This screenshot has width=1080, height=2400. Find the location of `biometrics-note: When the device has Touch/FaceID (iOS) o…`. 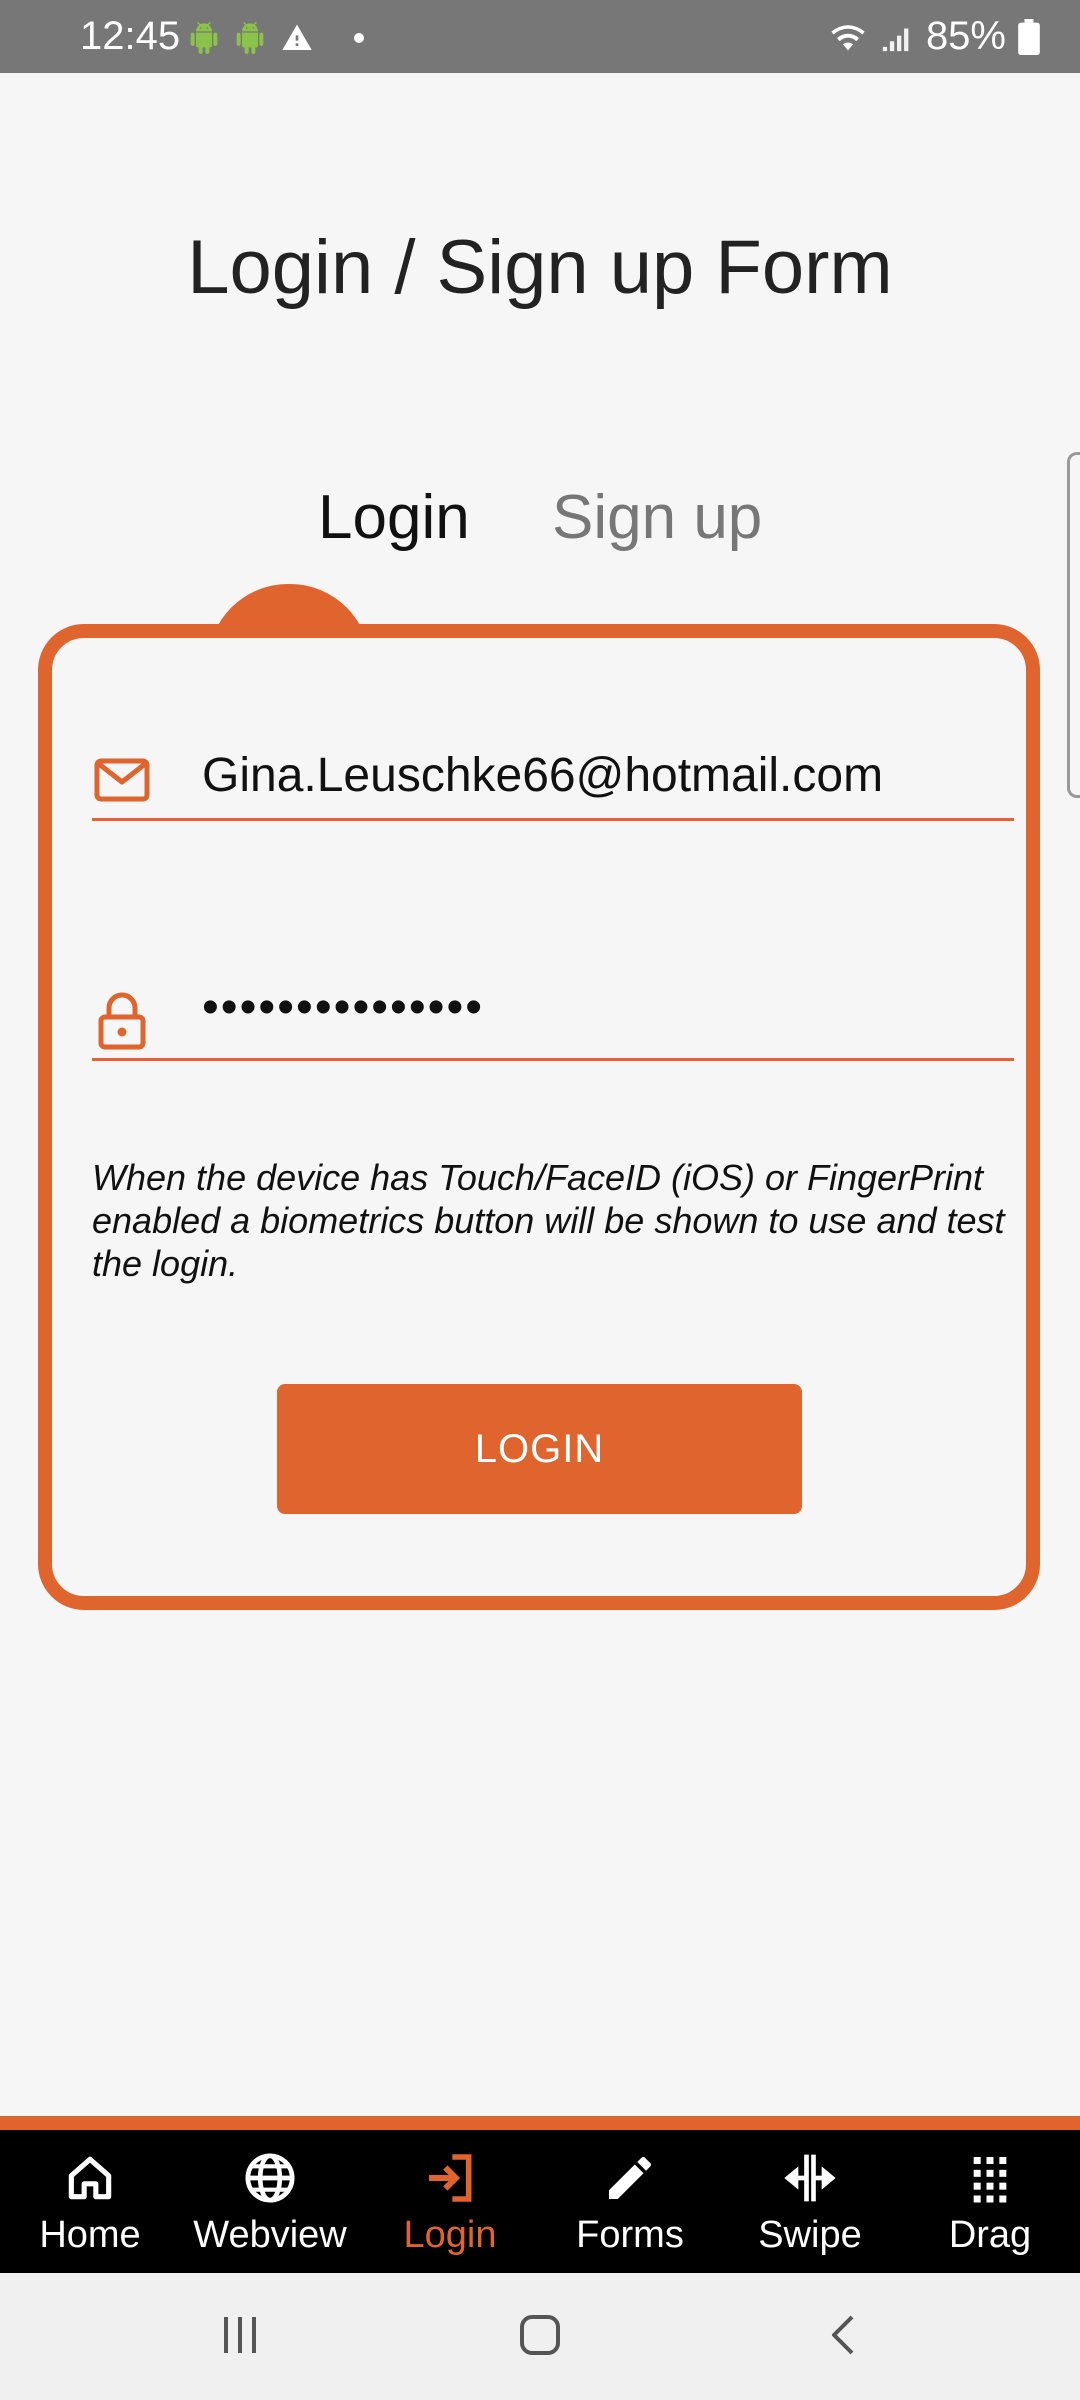

biometrics-note: When the device has Touch/FaceID (iOS) o… is located at coordinates (548, 1220).